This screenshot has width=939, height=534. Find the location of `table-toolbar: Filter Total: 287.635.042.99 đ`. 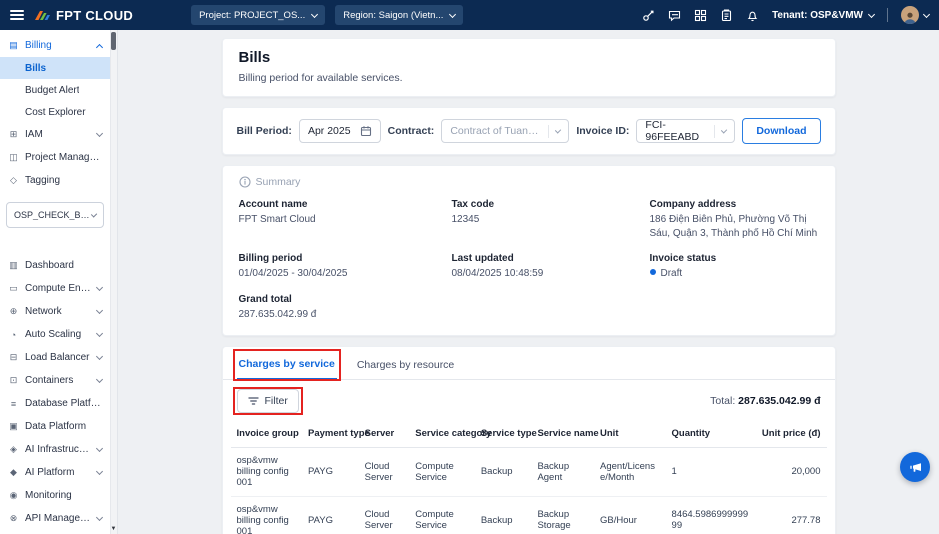

table-toolbar: Filter Total: 287.635.042.99 đ is located at coordinates (529, 400).